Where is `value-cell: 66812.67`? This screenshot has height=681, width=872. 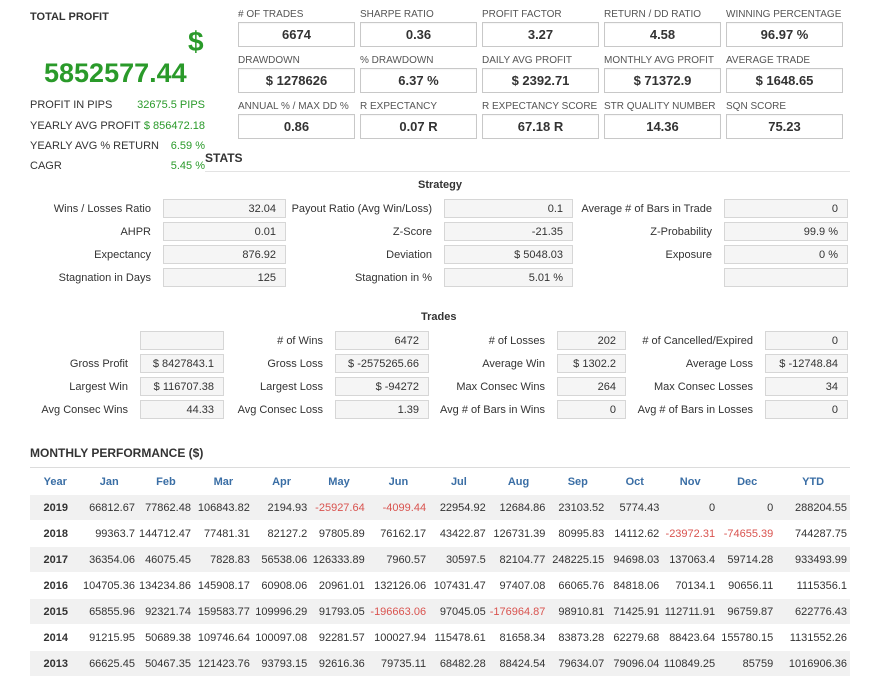
value-cell: 66812.67 is located at coordinates (109, 507).